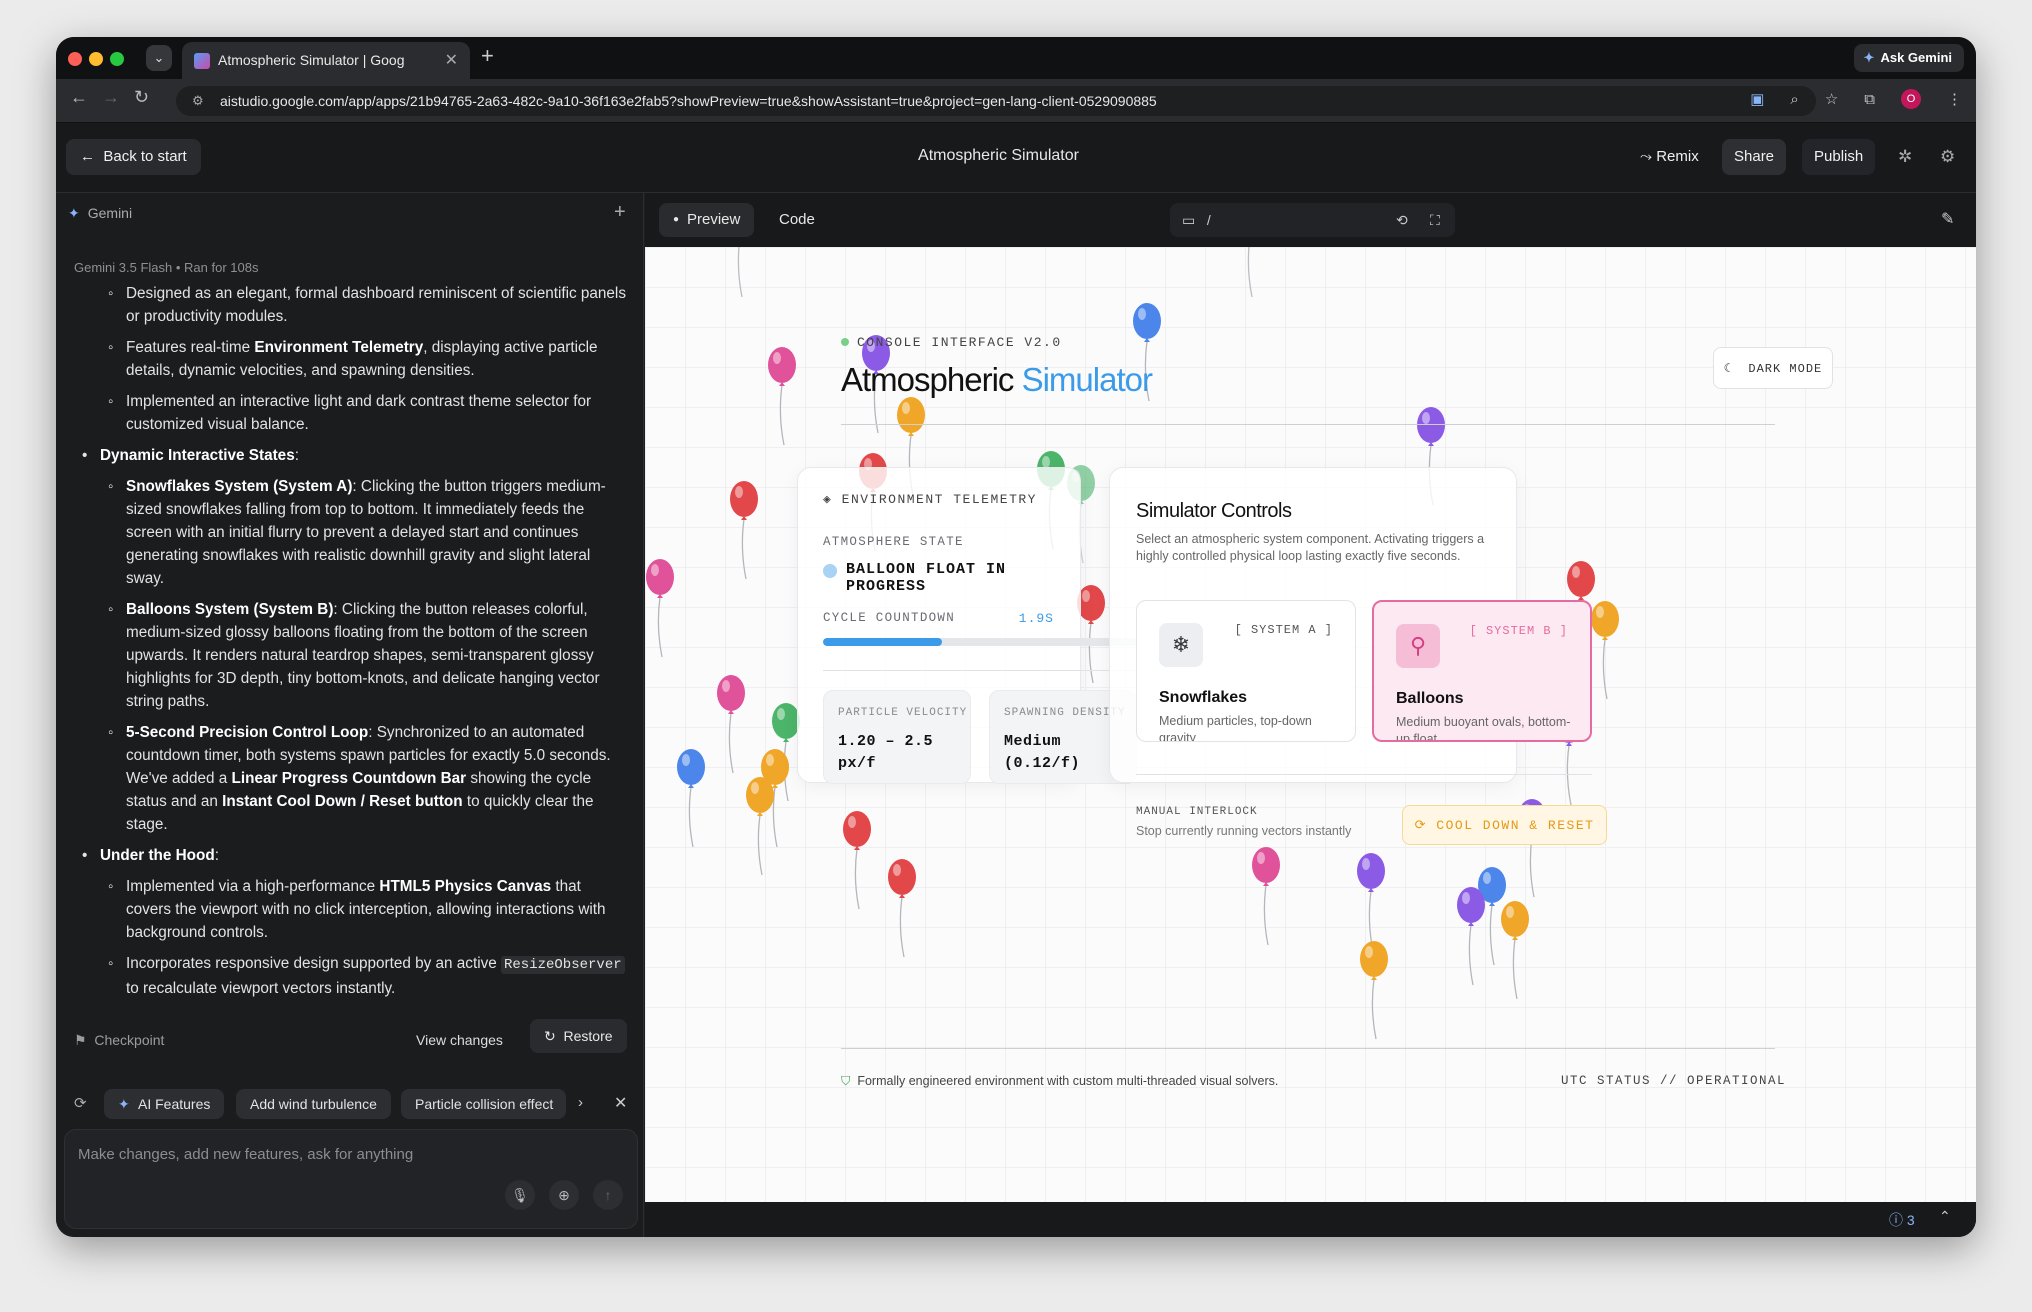 The height and width of the screenshot is (1312, 2032). I want to click on system-a-description: Medium particles, top-down gravity, so click(1235, 728).